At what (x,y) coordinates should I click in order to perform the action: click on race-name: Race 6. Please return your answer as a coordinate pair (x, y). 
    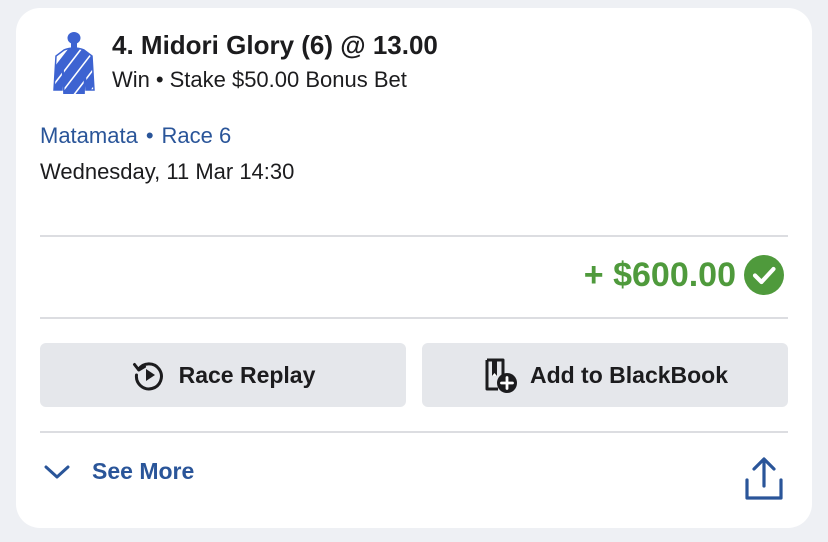
    Looking at the image, I should click on (197, 135).